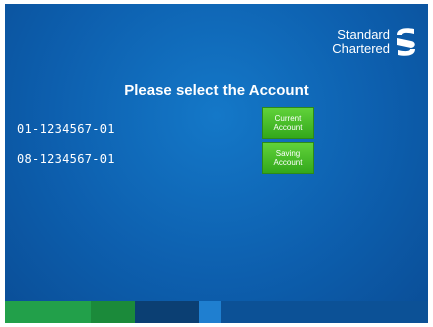 The image size is (433, 327). Describe the element at coordinates (210, 312) in the screenshot. I see `footer-segment-blue-accent` at that location.